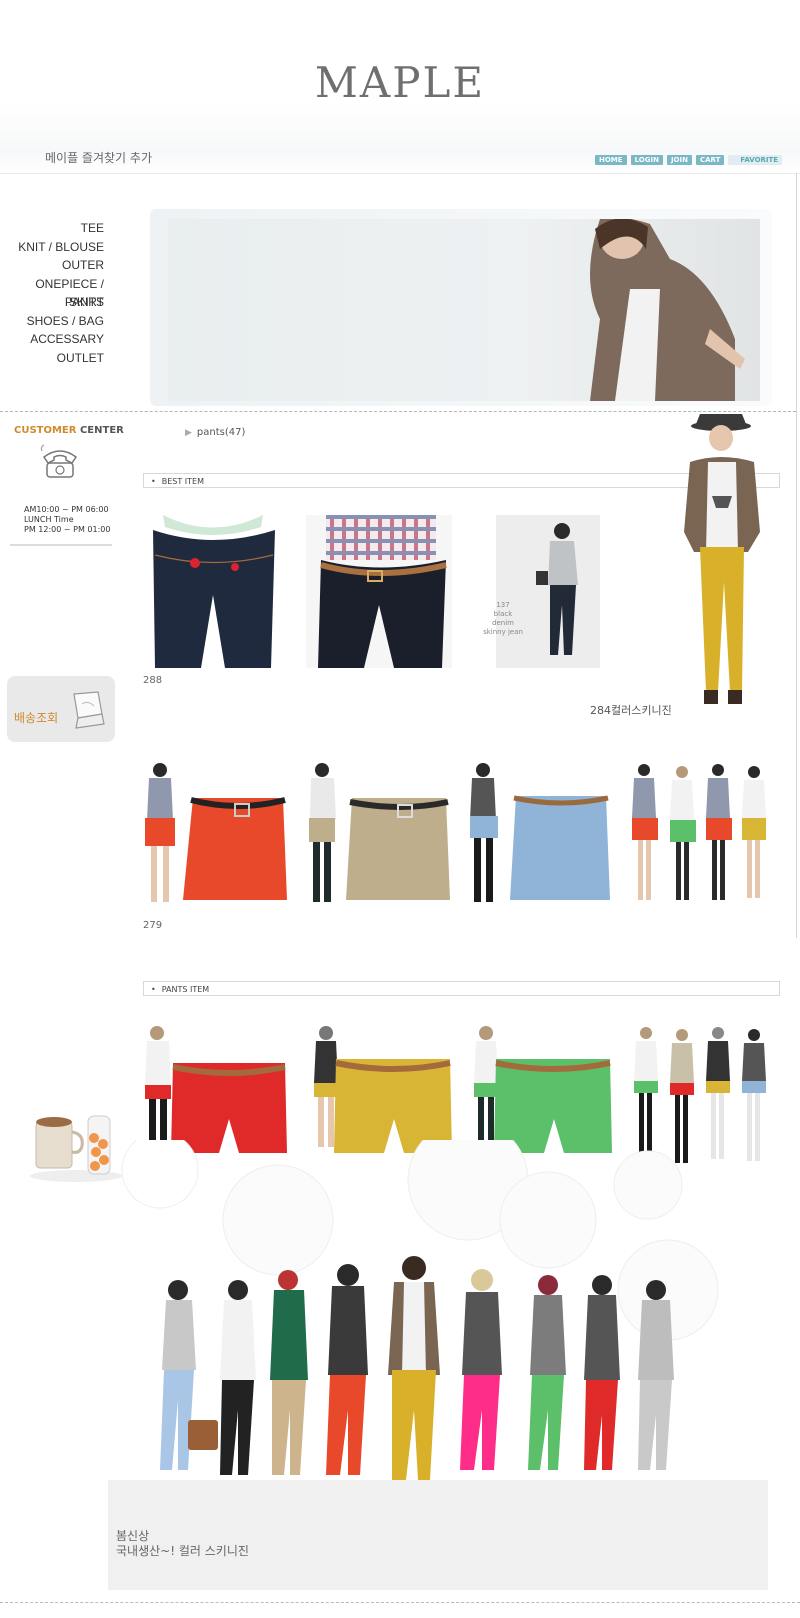 This screenshot has width=800, height=1618. What do you see at coordinates (461, 988) in the screenshot?
I see `pants-item-header: • PANTS ITEM` at bounding box center [461, 988].